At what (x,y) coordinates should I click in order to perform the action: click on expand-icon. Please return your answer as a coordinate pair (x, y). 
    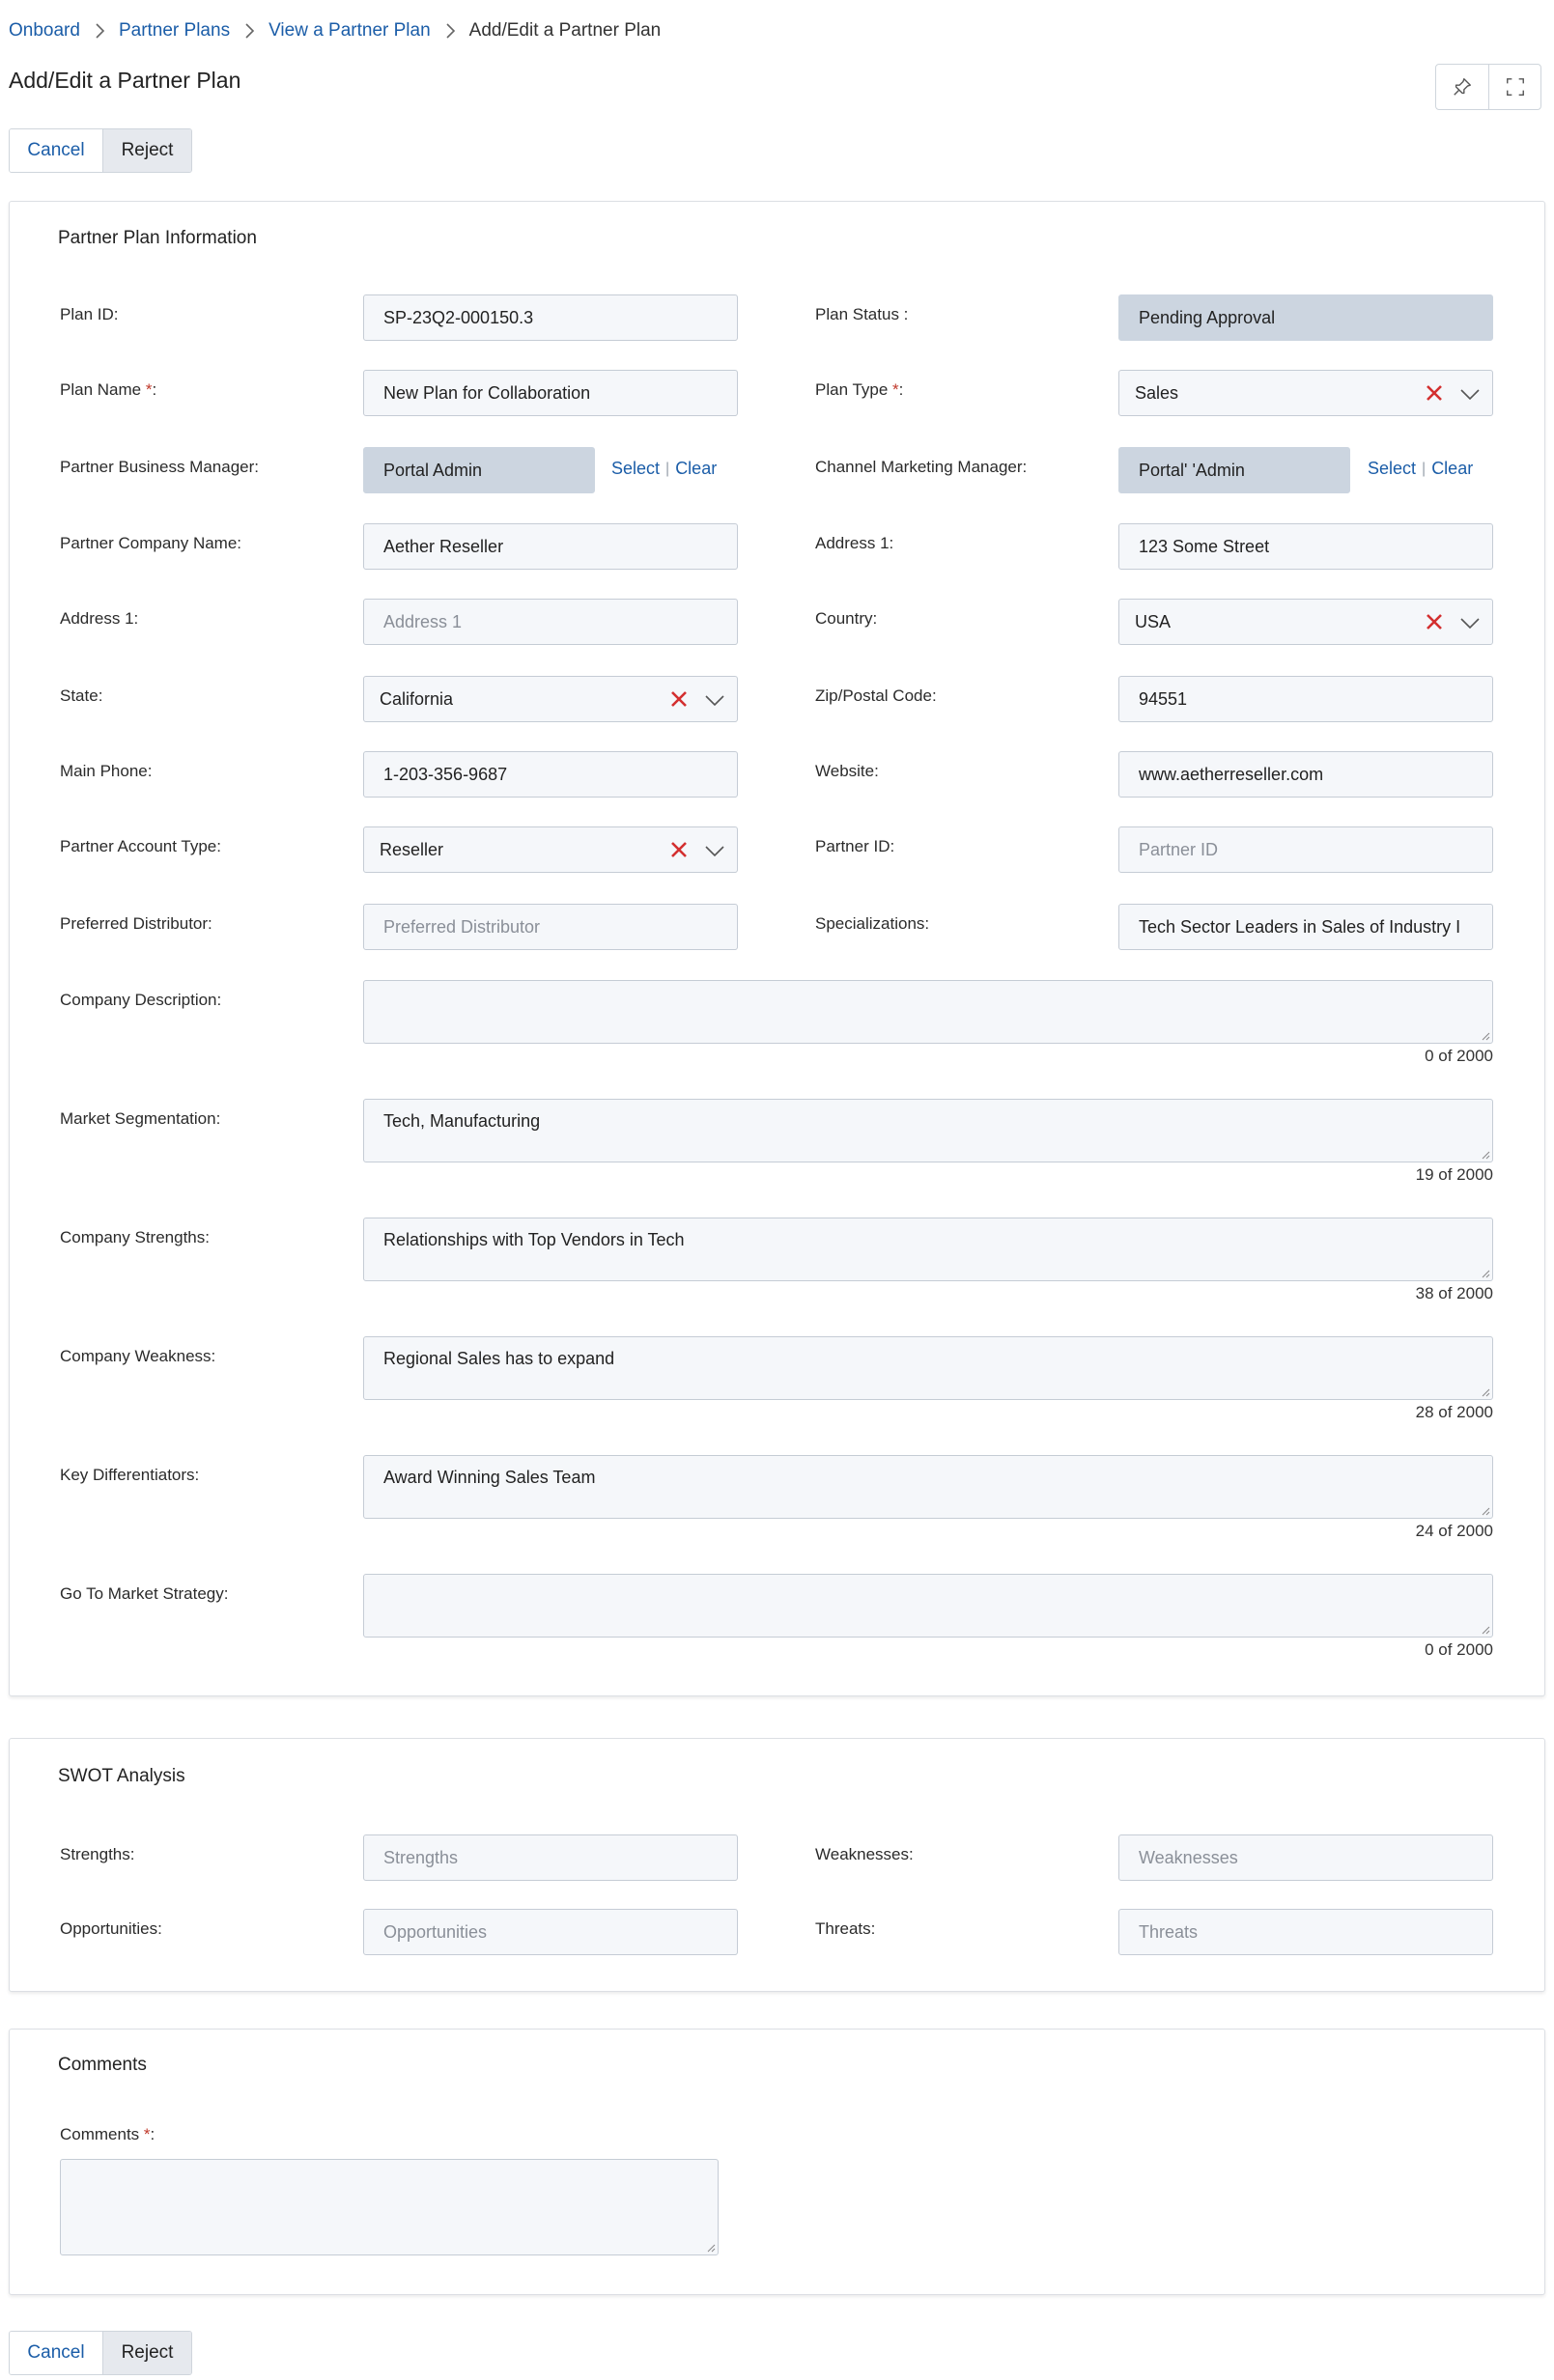
    Looking at the image, I should click on (1514, 87).